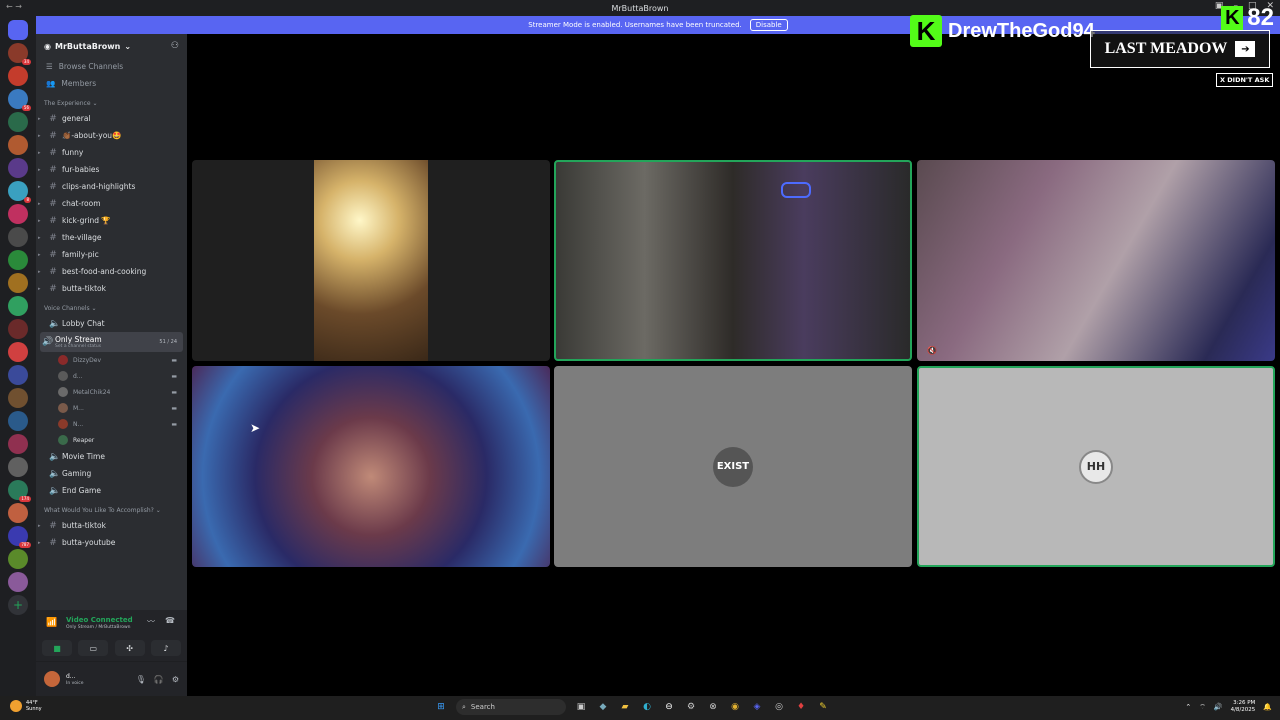 The width and height of the screenshot is (1280, 720). I want to click on disconnect-icon: ☎, so click(170, 621).